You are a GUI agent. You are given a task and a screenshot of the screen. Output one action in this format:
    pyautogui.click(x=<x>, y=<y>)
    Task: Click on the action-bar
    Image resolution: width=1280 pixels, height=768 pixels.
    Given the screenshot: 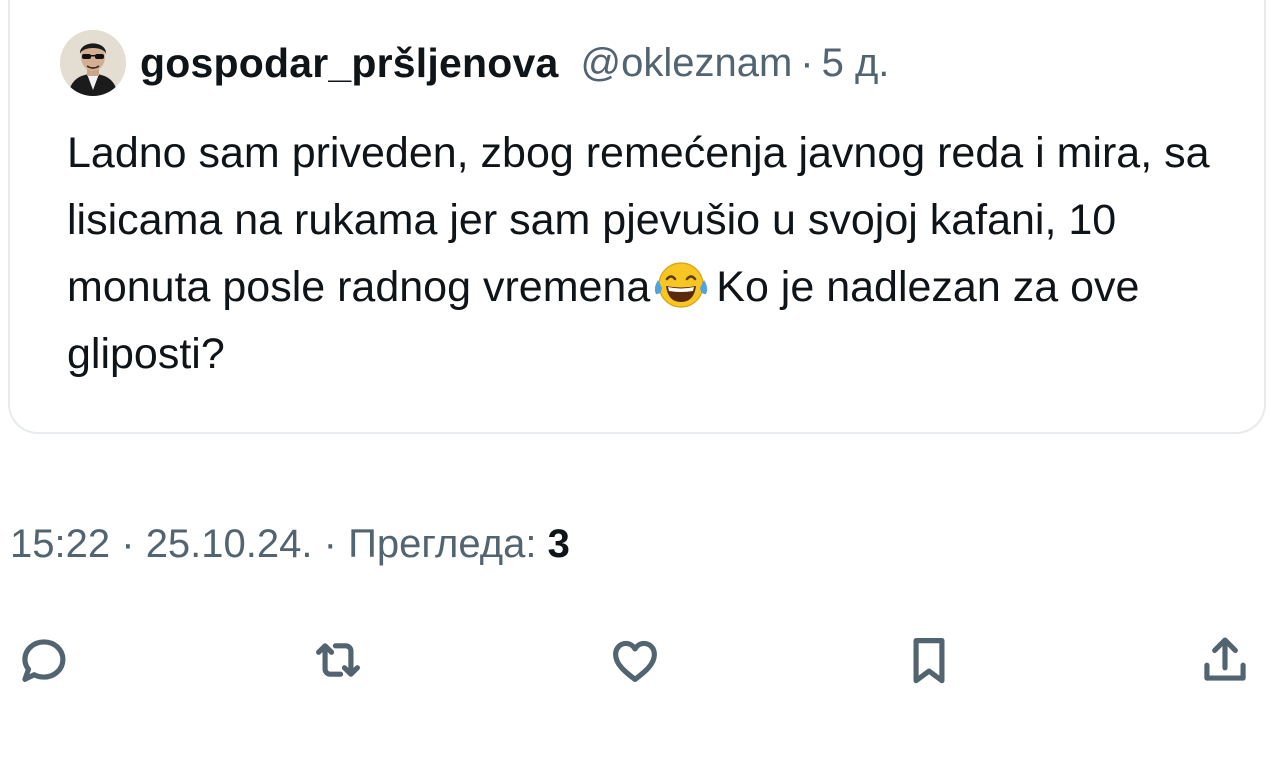 What is the action you would take?
    pyautogui.click(x=640, y=660)
    